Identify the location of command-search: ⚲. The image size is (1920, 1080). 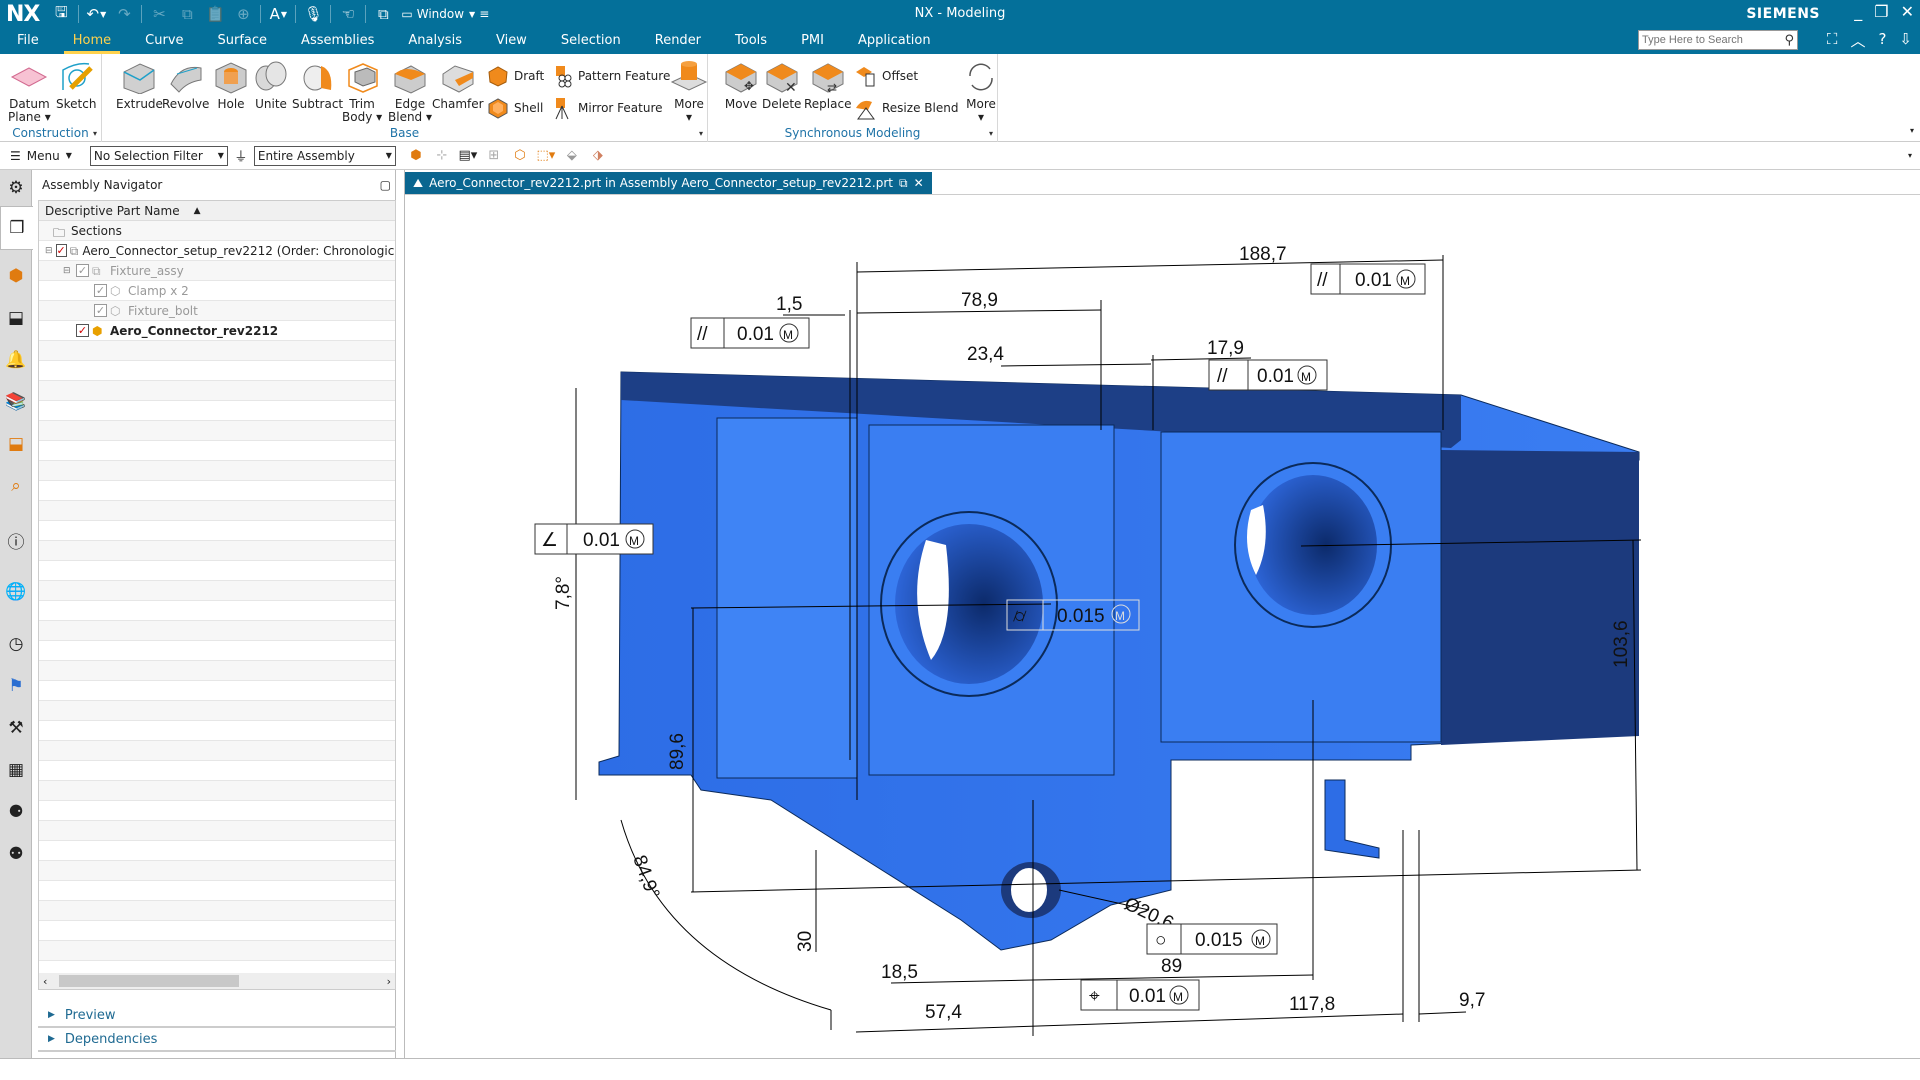
(1718, 40).